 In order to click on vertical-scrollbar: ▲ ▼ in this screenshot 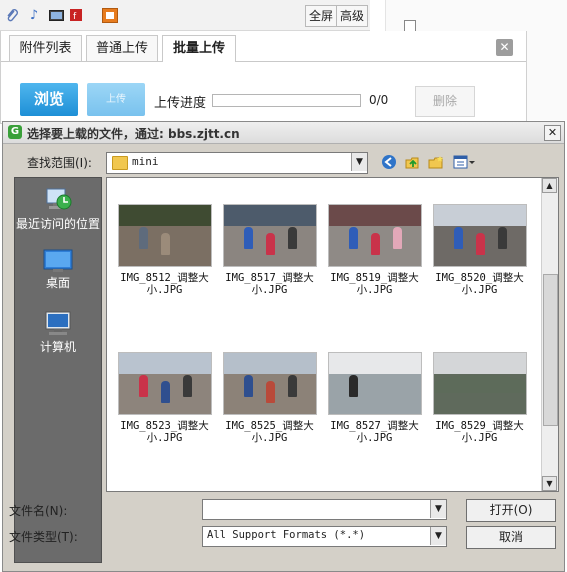, I will do `click(549, 334)`.